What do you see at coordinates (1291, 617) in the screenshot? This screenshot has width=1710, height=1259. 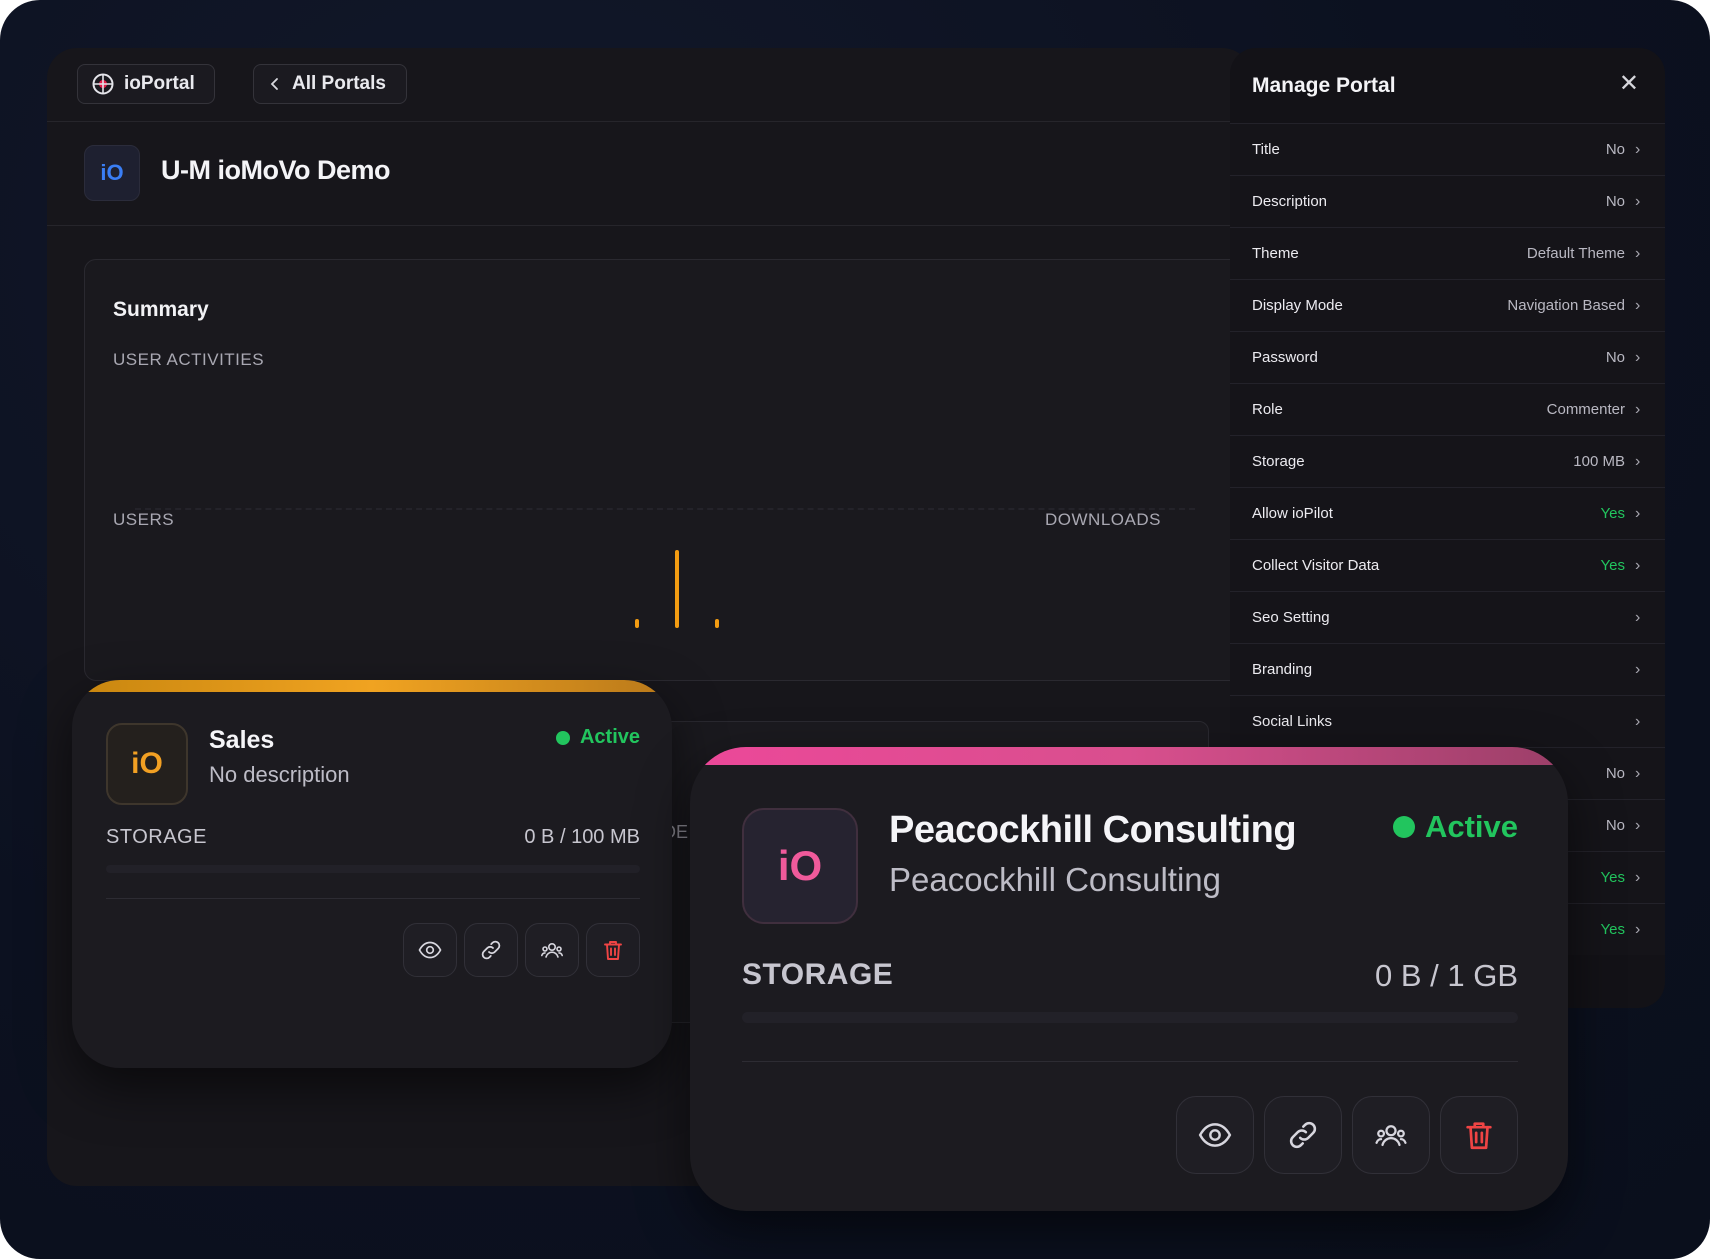 I see `setting-label: Seo Setting` at bounding box center [1291, 617].